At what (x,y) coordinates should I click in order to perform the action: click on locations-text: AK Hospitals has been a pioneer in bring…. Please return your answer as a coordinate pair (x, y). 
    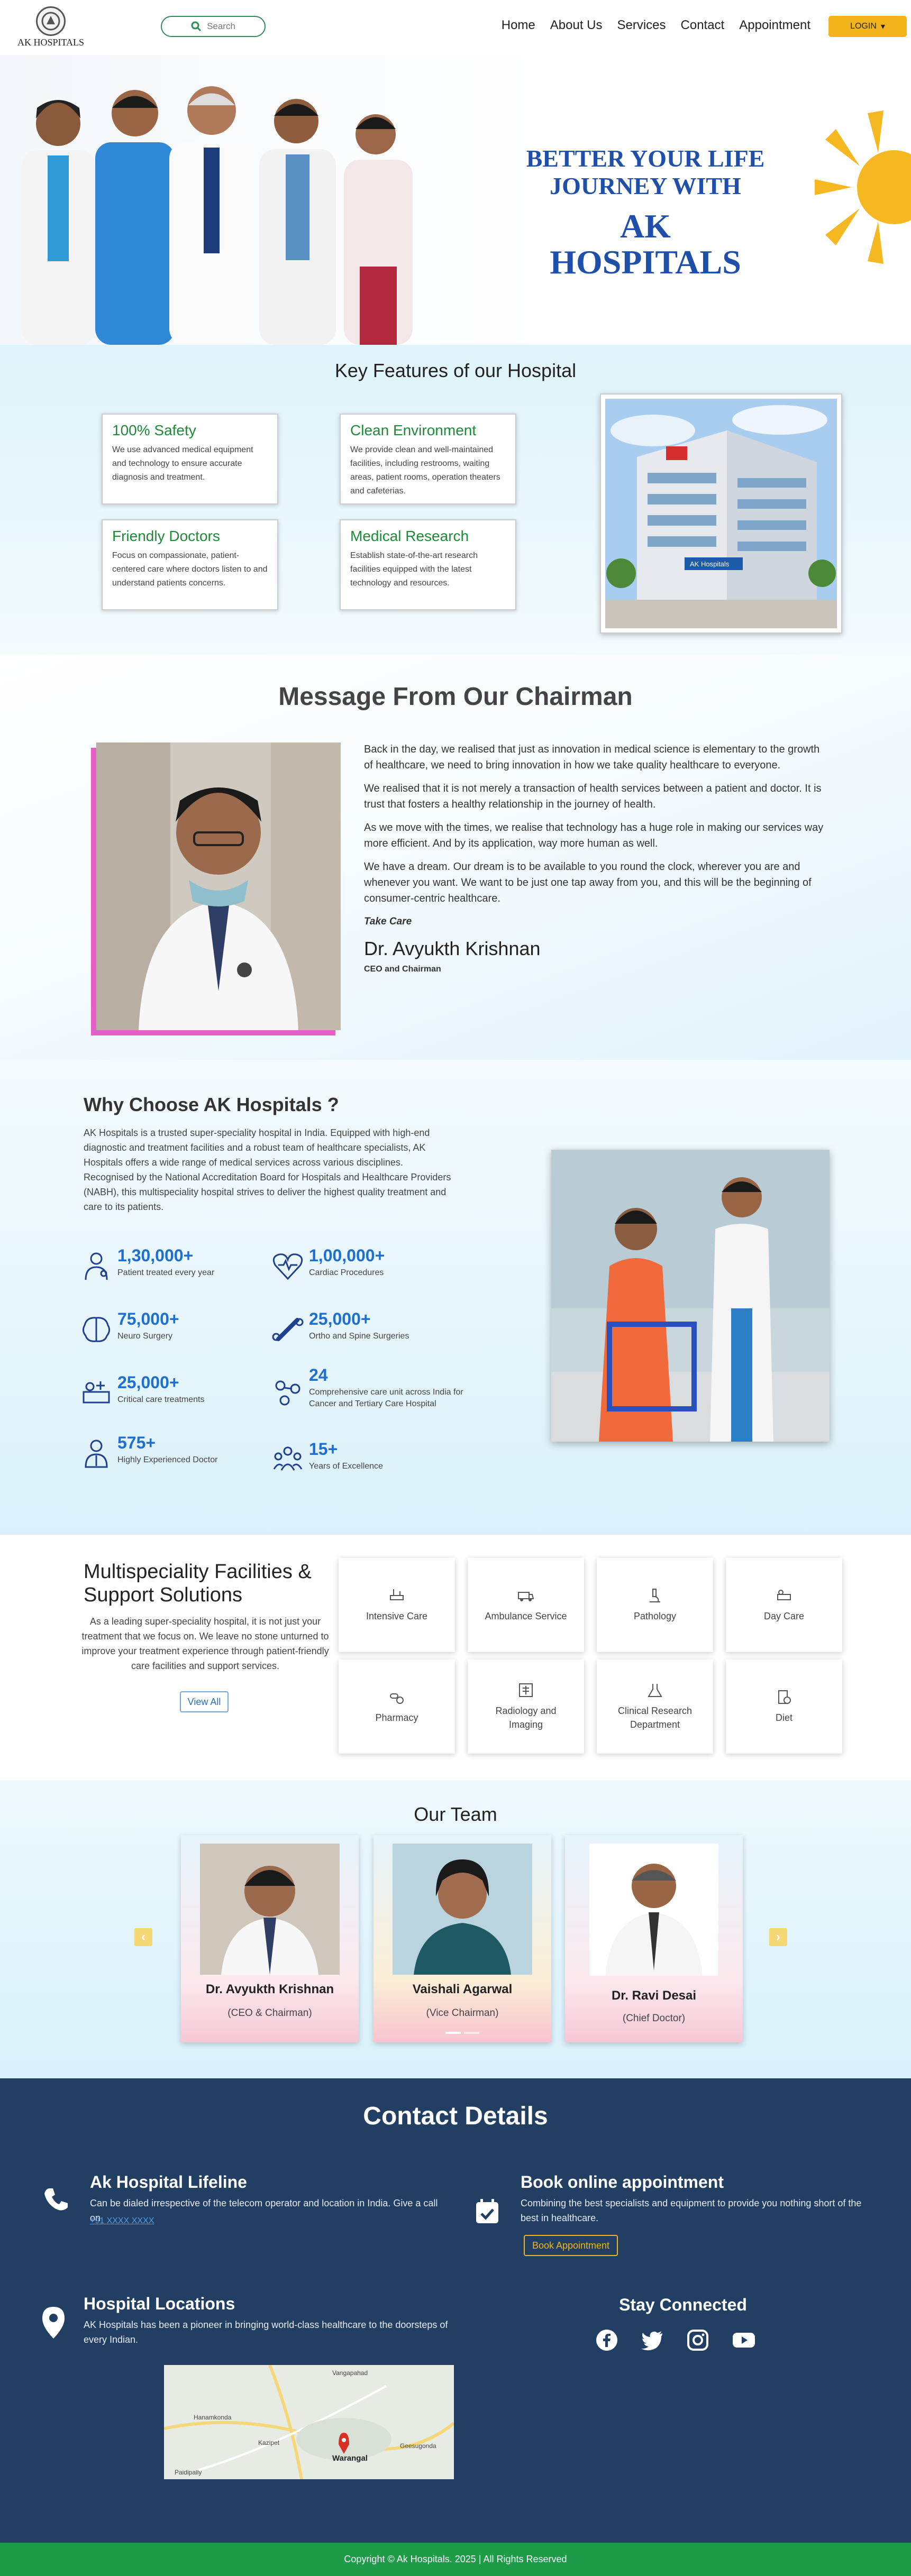
    Looking at the image, I should click on (266, 2332).